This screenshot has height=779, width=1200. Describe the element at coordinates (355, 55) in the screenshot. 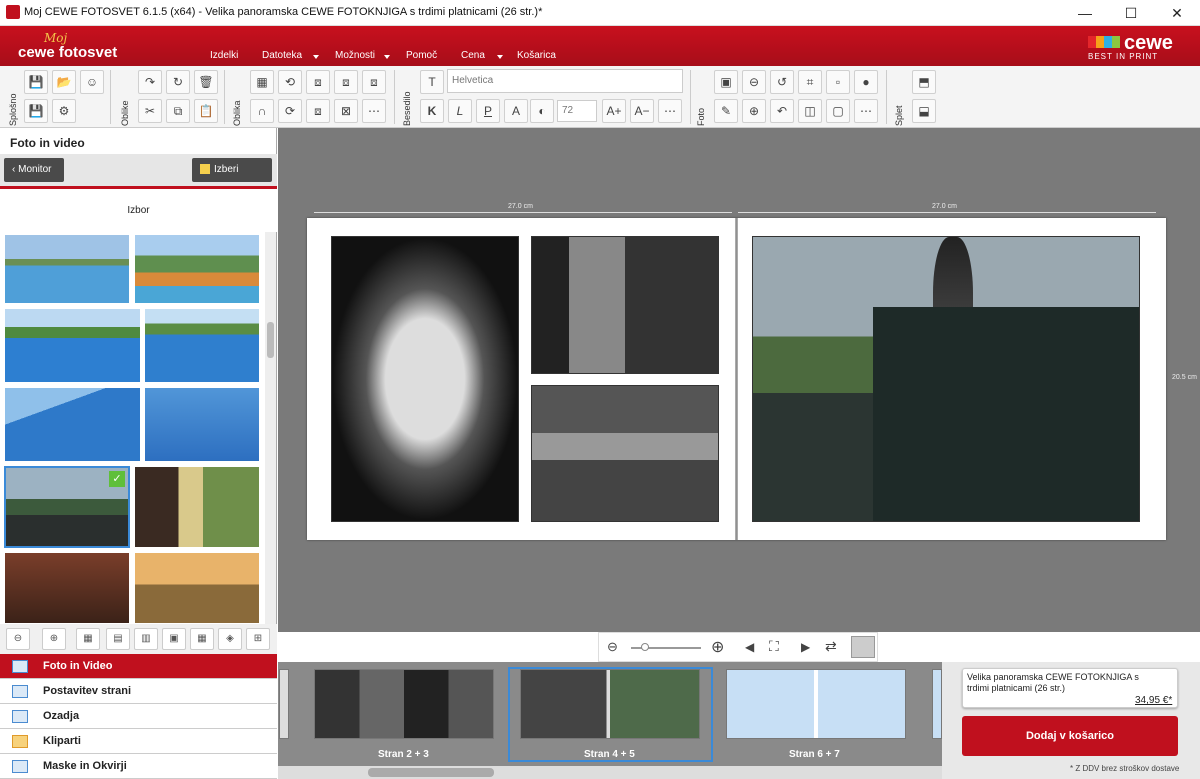

I see `menu-moznosti: Možnosti` at that location.